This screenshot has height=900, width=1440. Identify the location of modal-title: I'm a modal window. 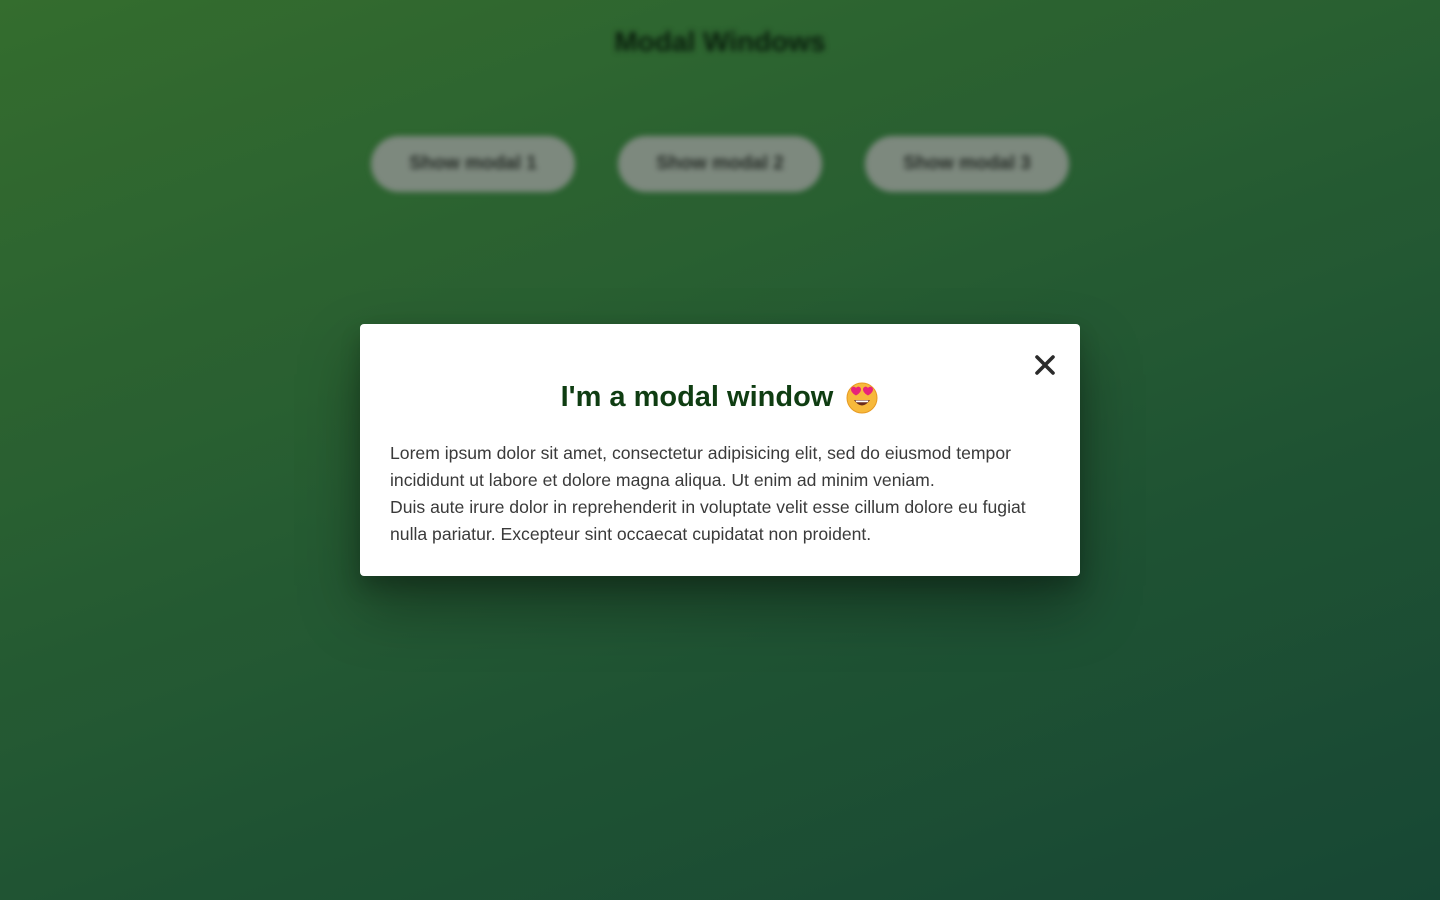
(697, 397).